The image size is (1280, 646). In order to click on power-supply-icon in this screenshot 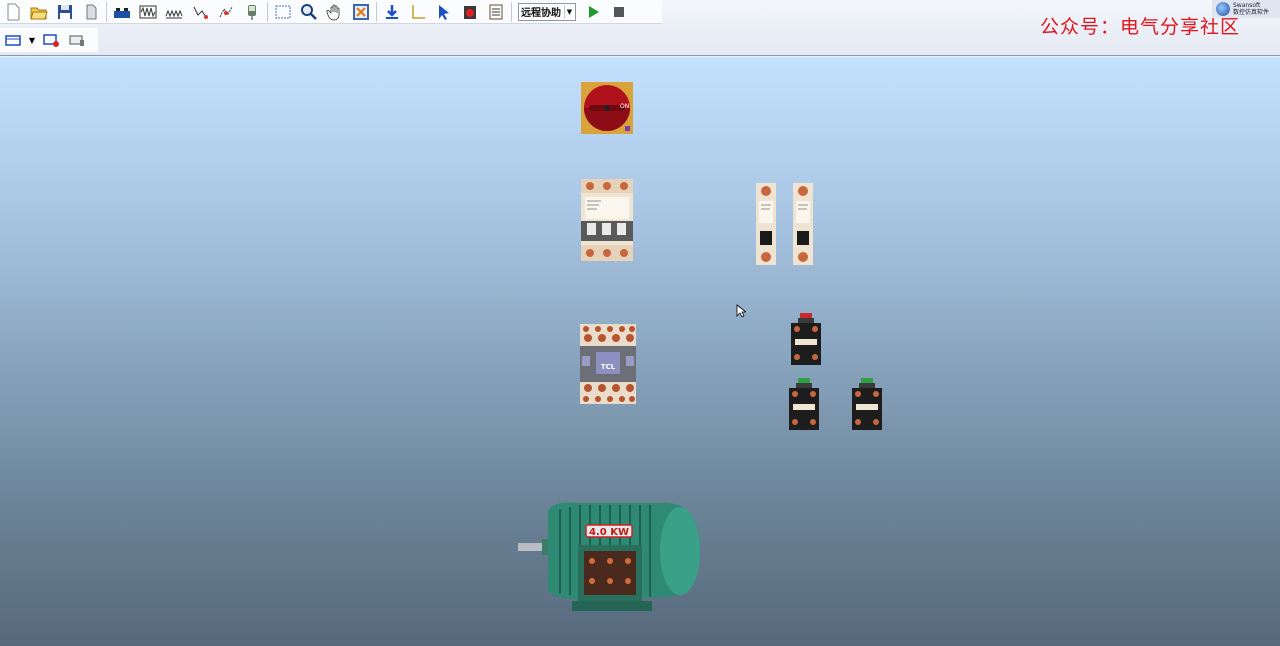, I will do `click(122, 12)`.